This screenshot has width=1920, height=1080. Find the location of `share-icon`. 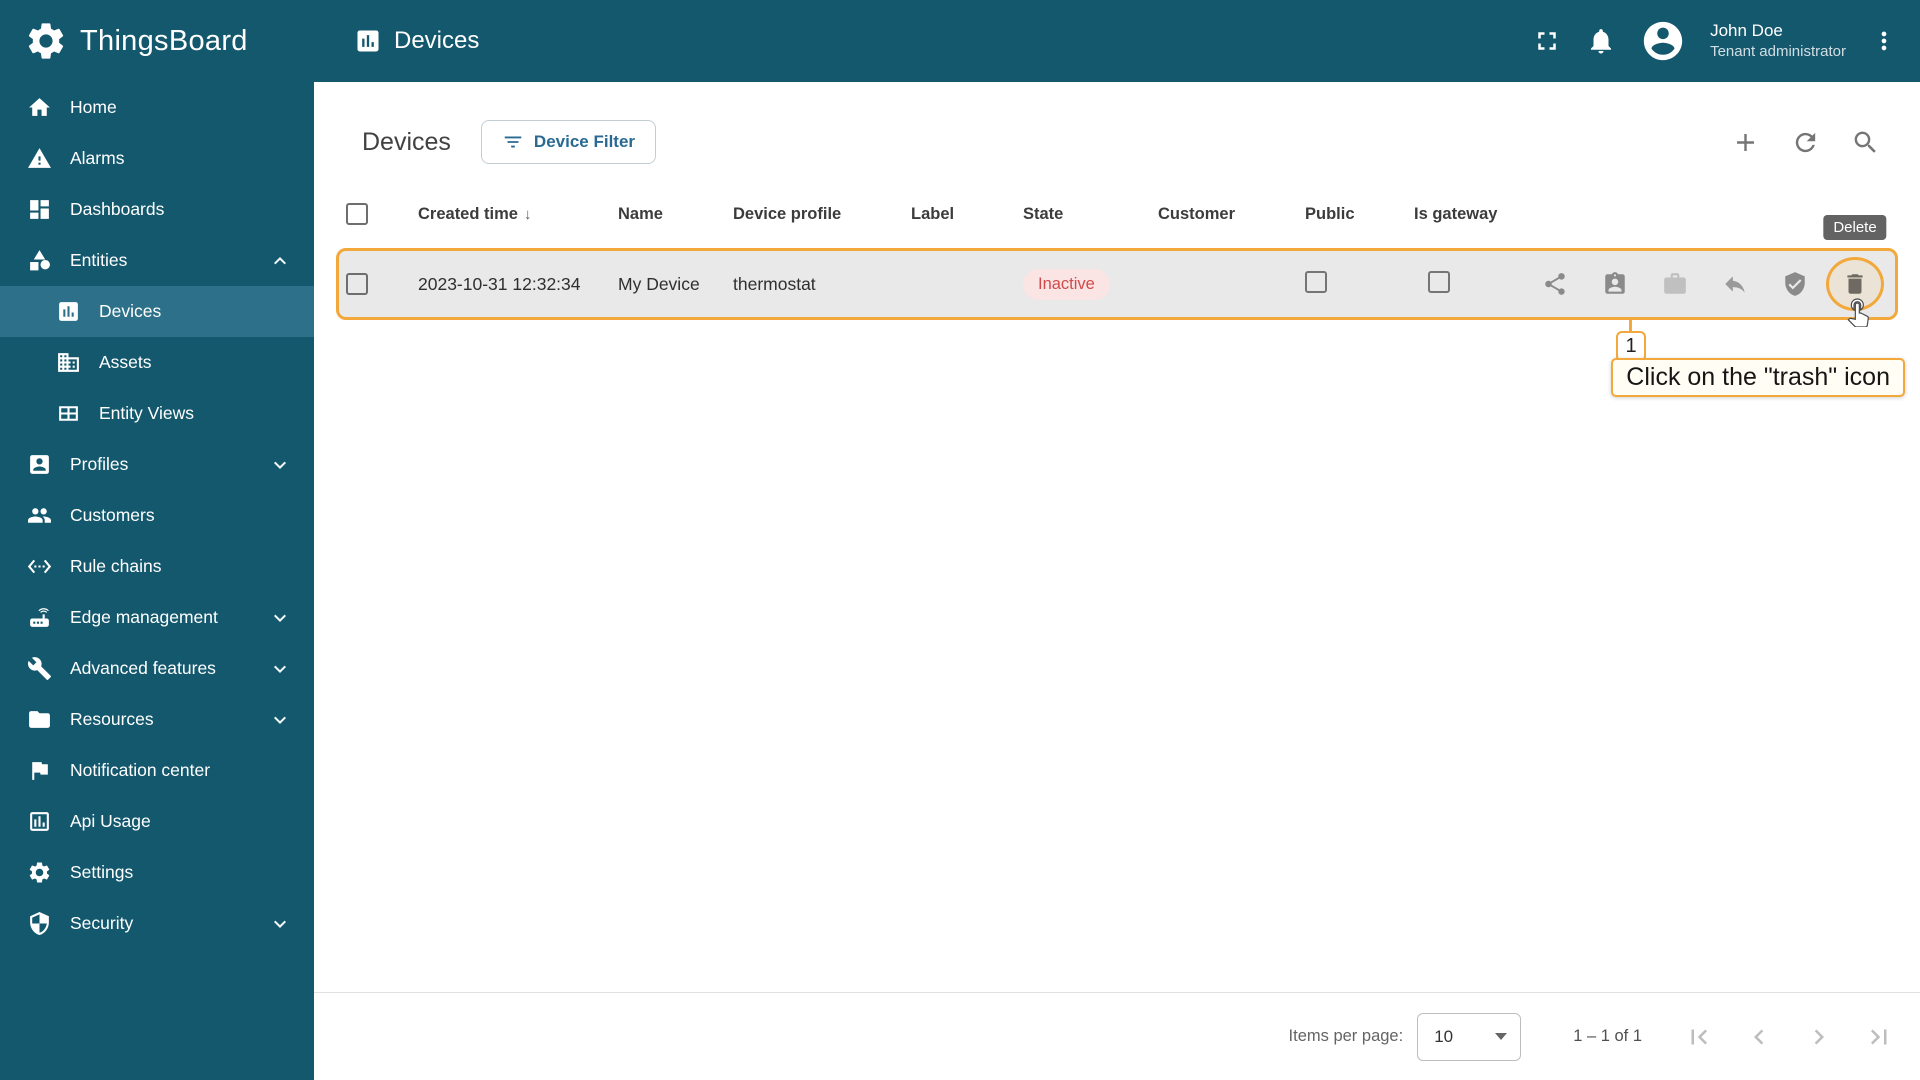

share-icon is located at coordinates (1555, 284).